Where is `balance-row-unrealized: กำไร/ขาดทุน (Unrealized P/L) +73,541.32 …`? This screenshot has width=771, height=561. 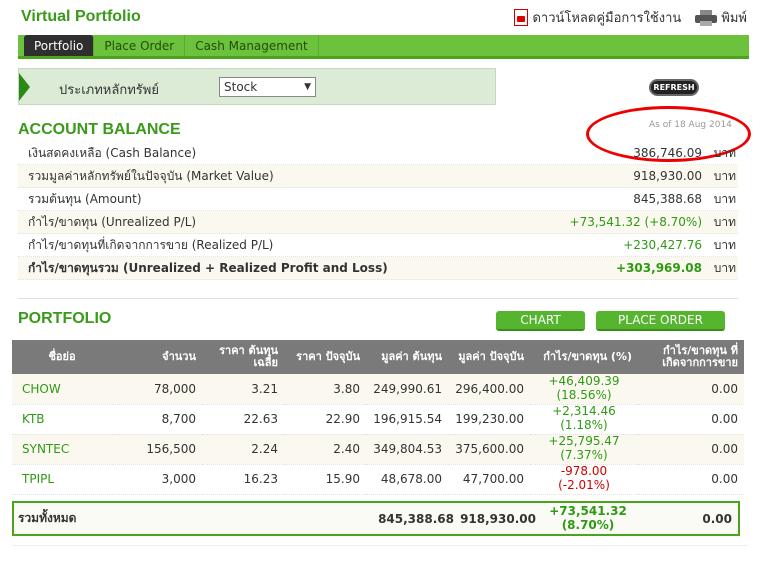 balance-row-unrealized: กำไร/ขาดทุน (Unrealized P/L) +73,541.32 … is located at coordinates (378, 222).